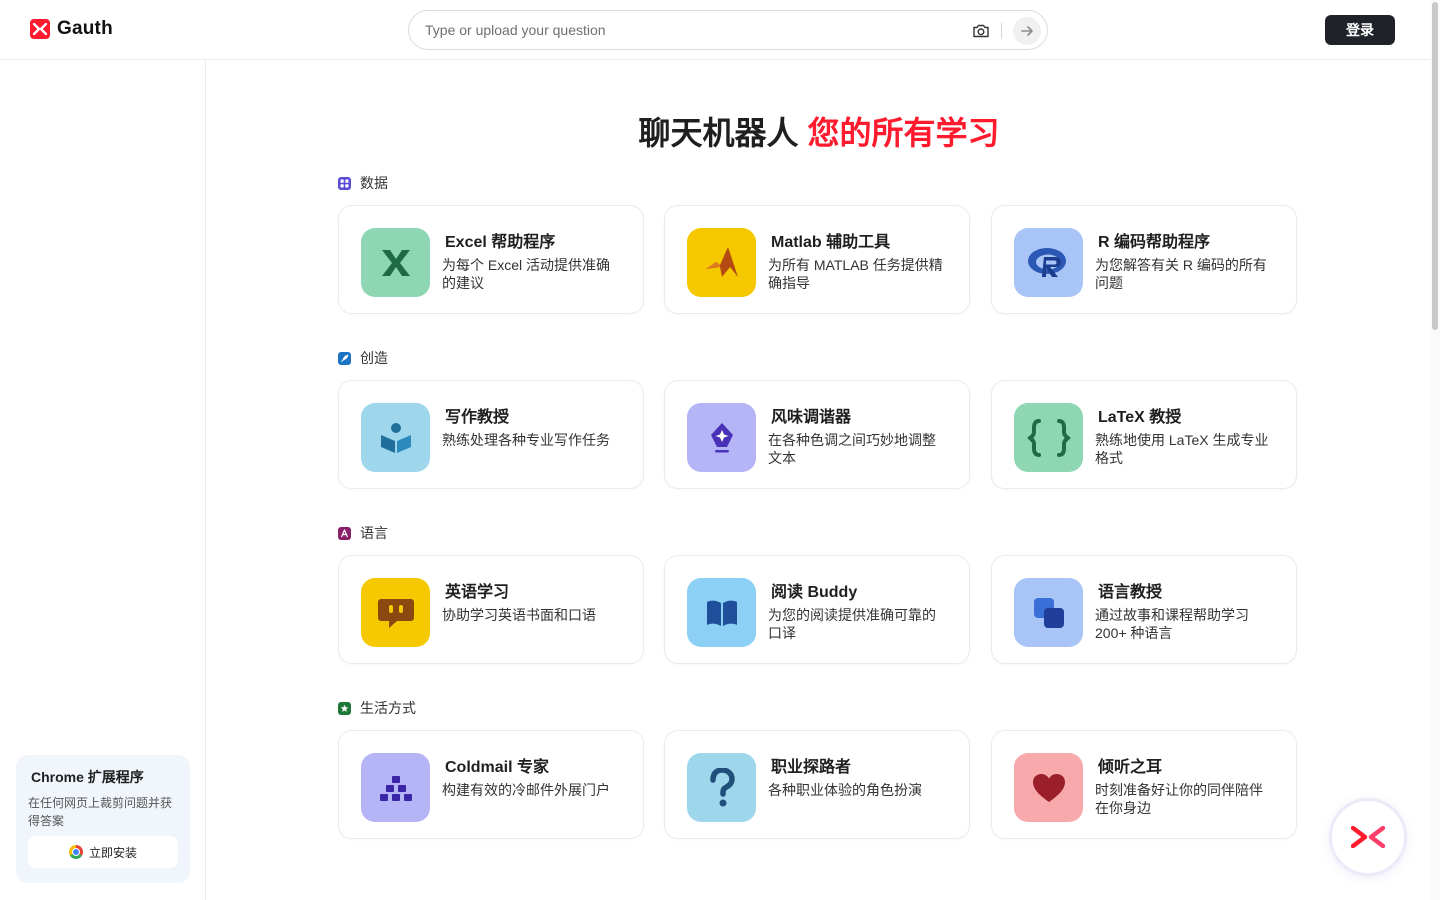  Describe the element at coordinates (1048, 262) in the screenshot. I see `r-icon` at that location.